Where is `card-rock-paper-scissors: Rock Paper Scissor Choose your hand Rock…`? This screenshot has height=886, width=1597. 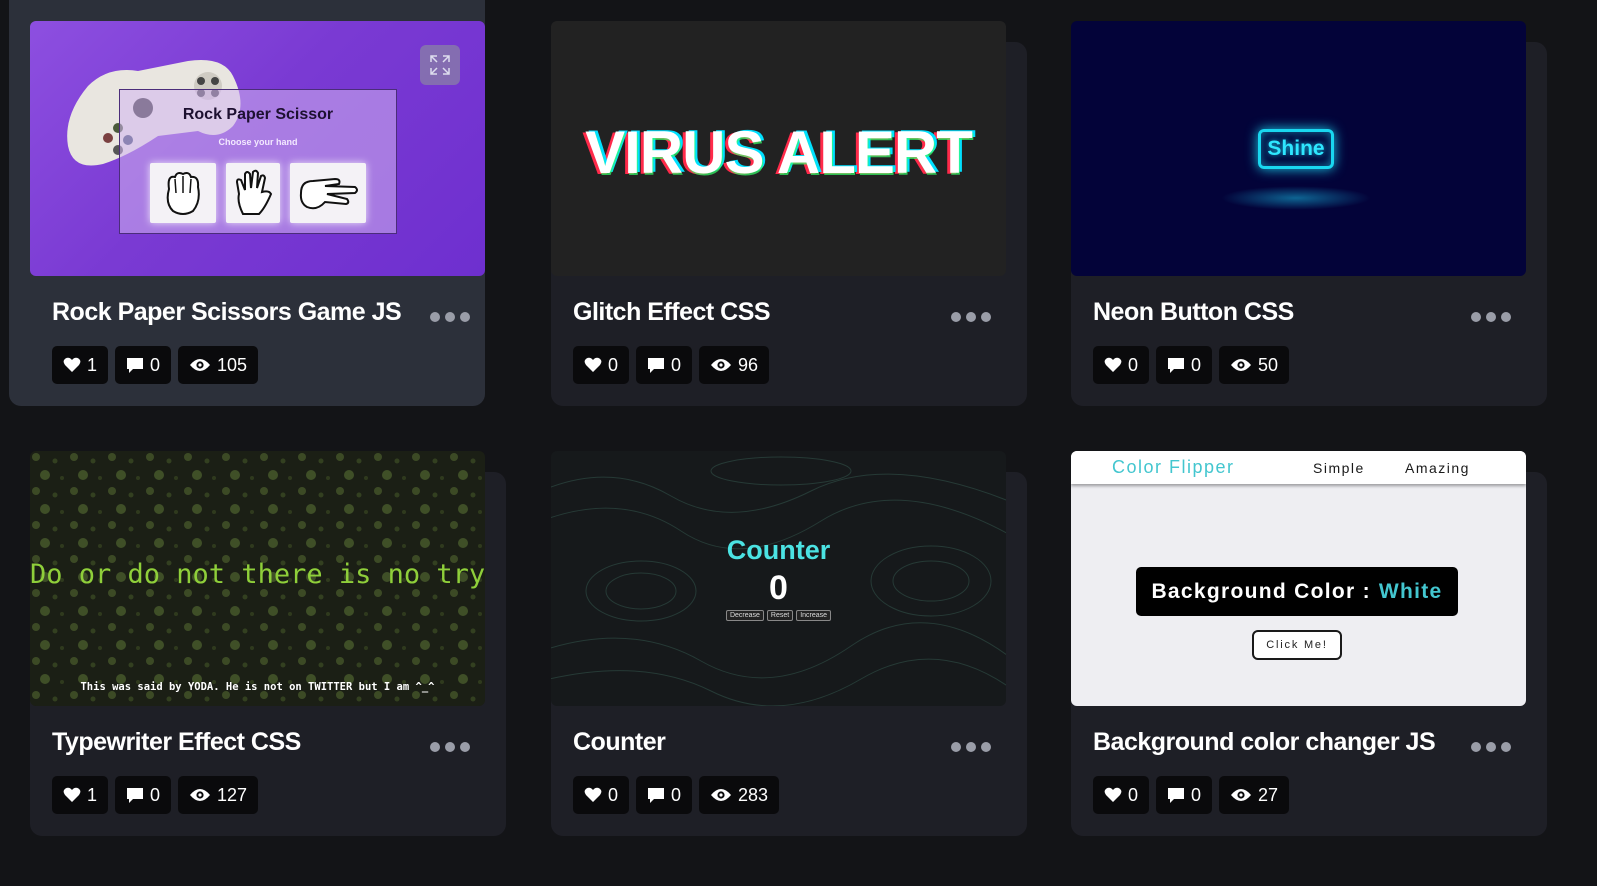 card-rock-paper-scissors: Rock Paper Scissor Choose your hand Rock… is located at coordinates (247, 203).